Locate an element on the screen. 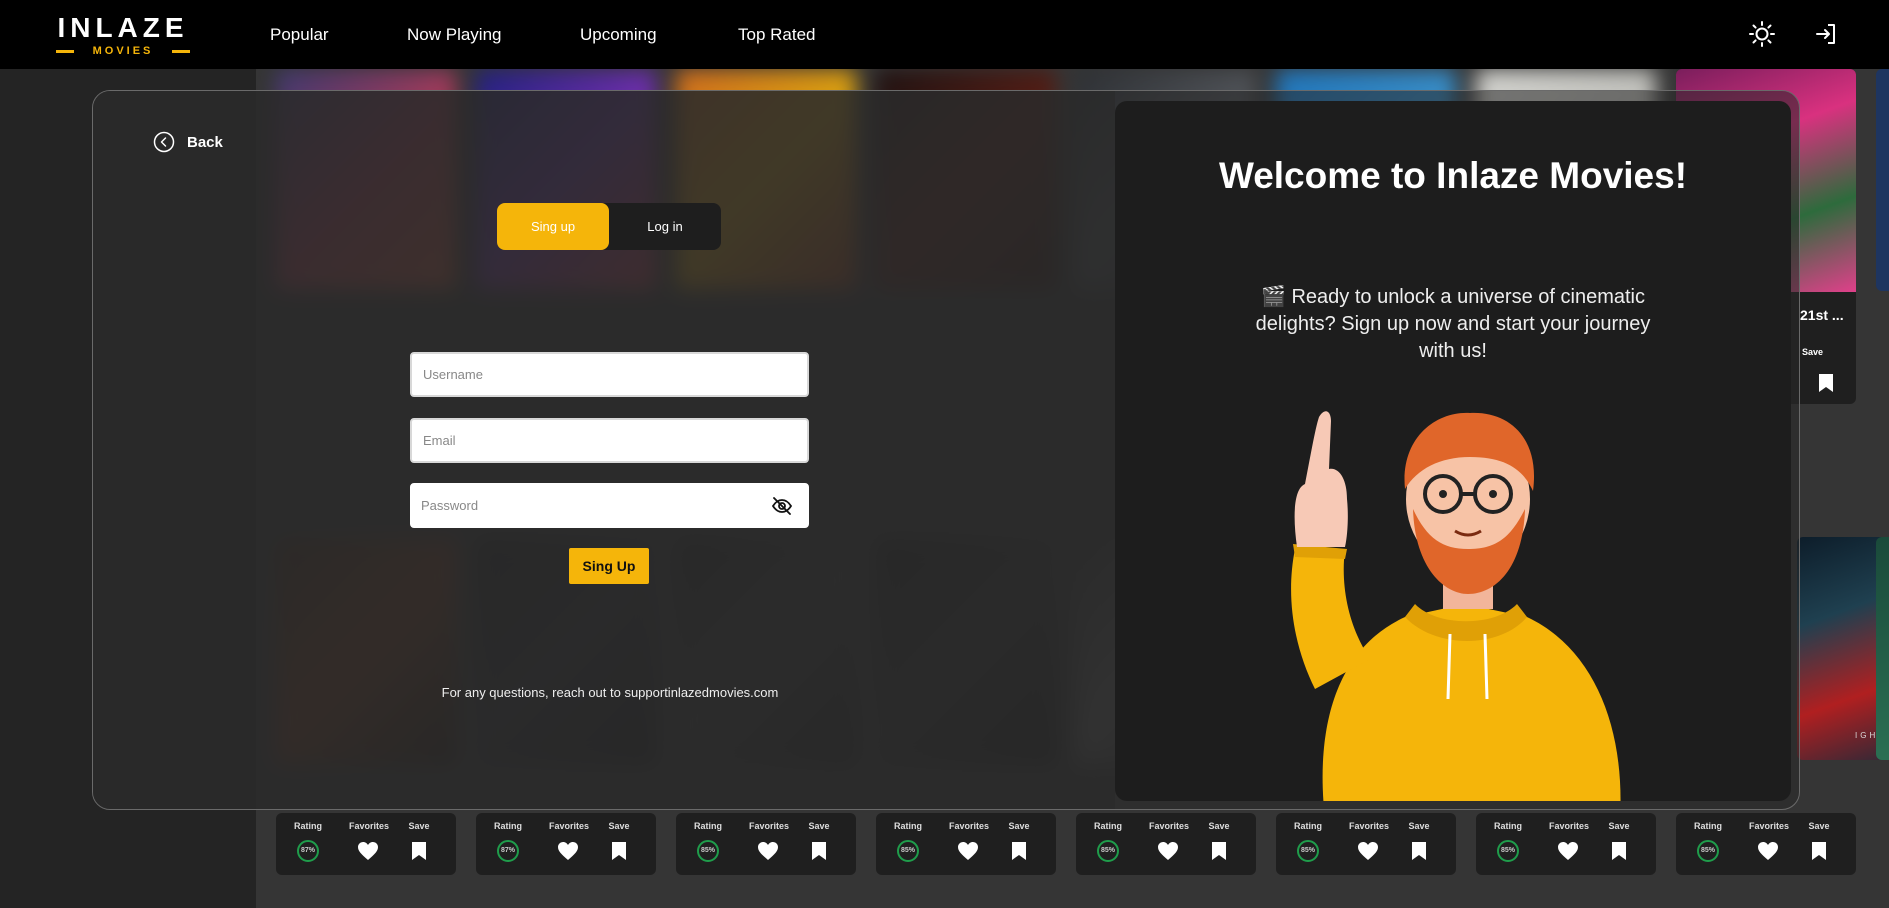 This screenshot has height=908, width=1889. email-field is located at coordinates (609, 440).